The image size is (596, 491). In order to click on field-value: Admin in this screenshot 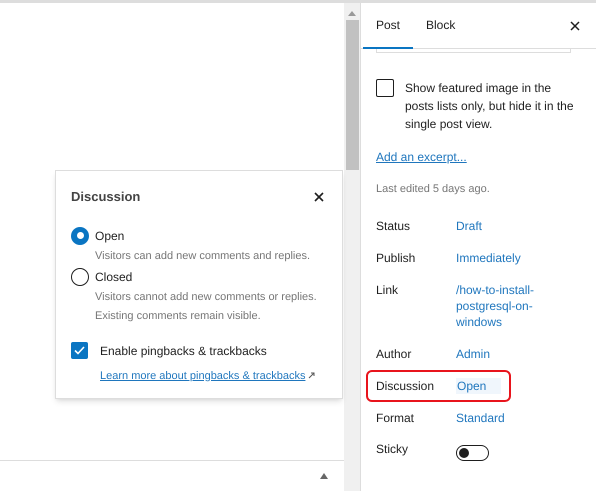, I will do `click(501, 354)`.